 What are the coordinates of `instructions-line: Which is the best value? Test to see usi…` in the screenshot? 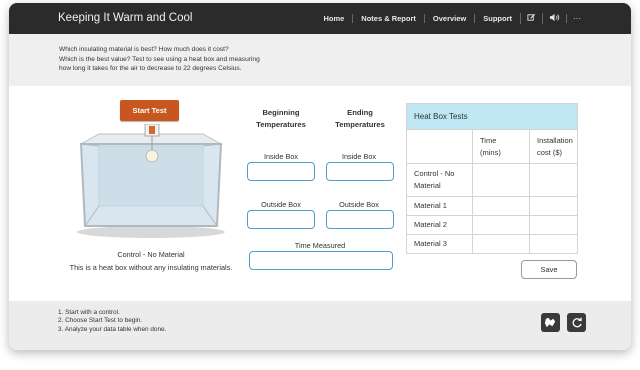 It's located at (159, 59).